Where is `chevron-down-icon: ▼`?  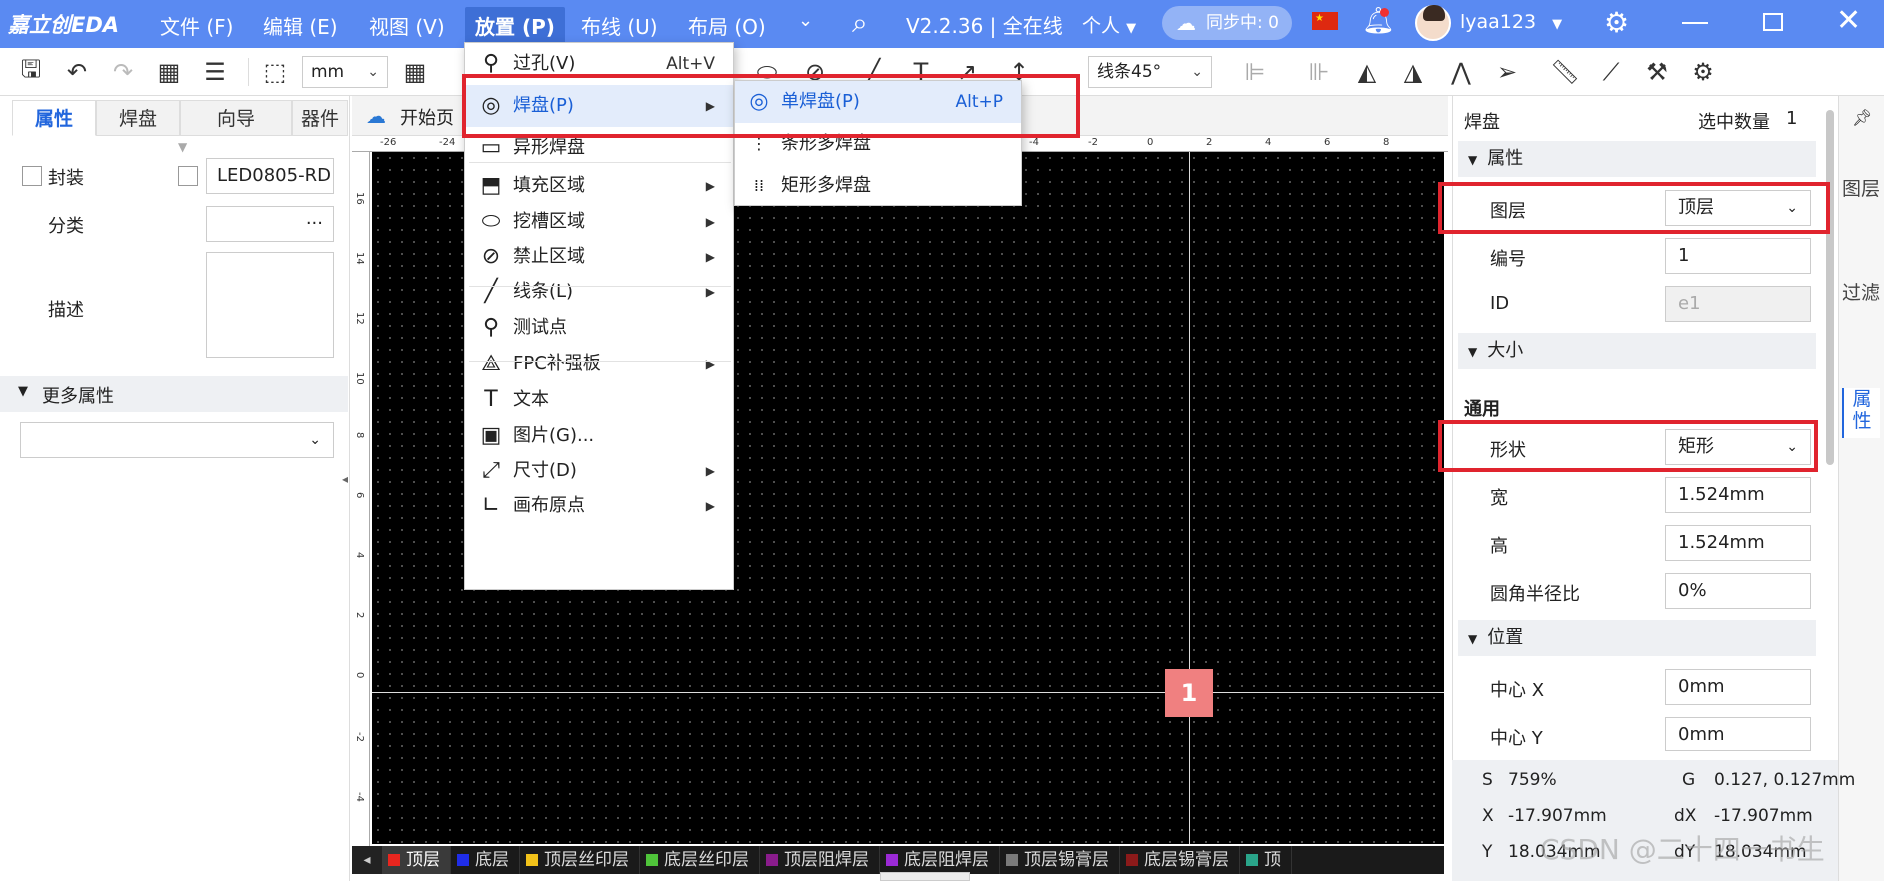 chevron-down-icon: ▼ is located at coordinates (1557, 24).